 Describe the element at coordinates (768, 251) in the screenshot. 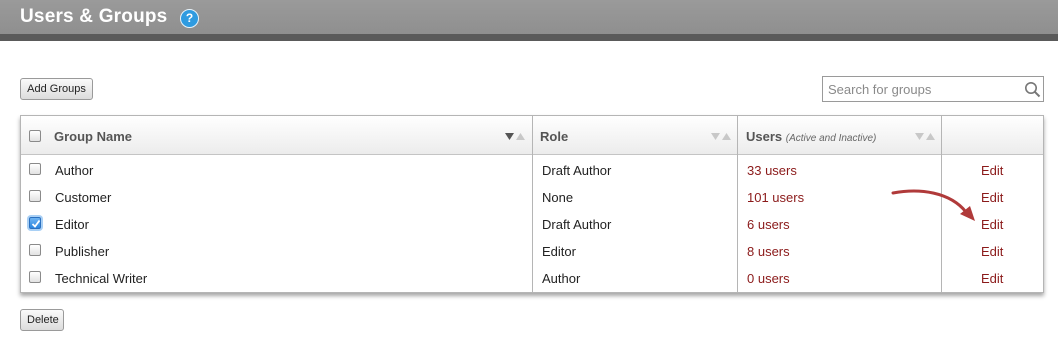

I see `users-count-link: 8 users` at that location.